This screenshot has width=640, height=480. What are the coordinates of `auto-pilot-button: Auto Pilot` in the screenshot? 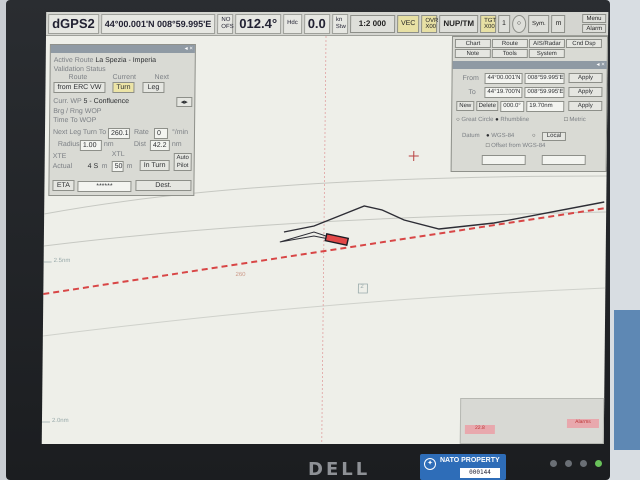 It's located at (182, 162).